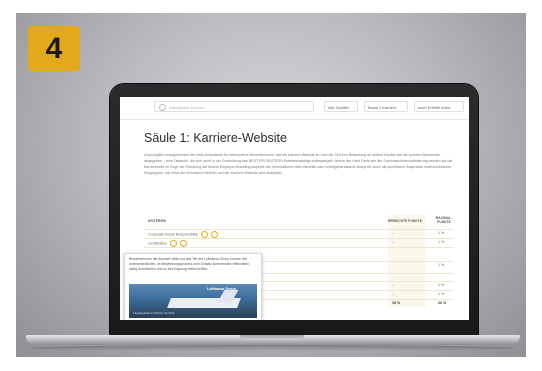 This screenshot has height=371, width=542. I want to click on header-max: MAXIMAL-PUNKTE, so click(444, 220).